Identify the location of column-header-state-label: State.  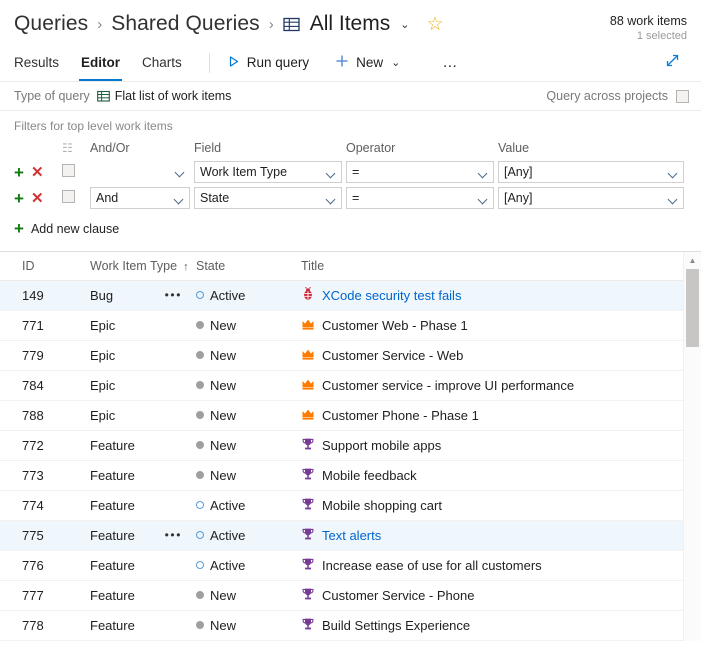
(211, 265).